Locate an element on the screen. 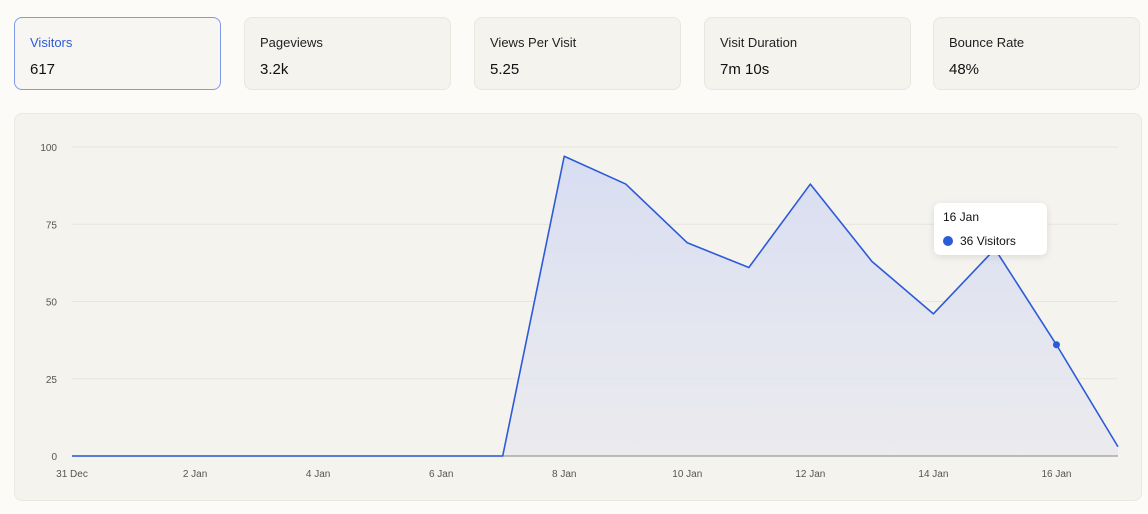 The image size is (1148, 514). x-tick-label: 14 Jan is located at coordinates (933, 474).